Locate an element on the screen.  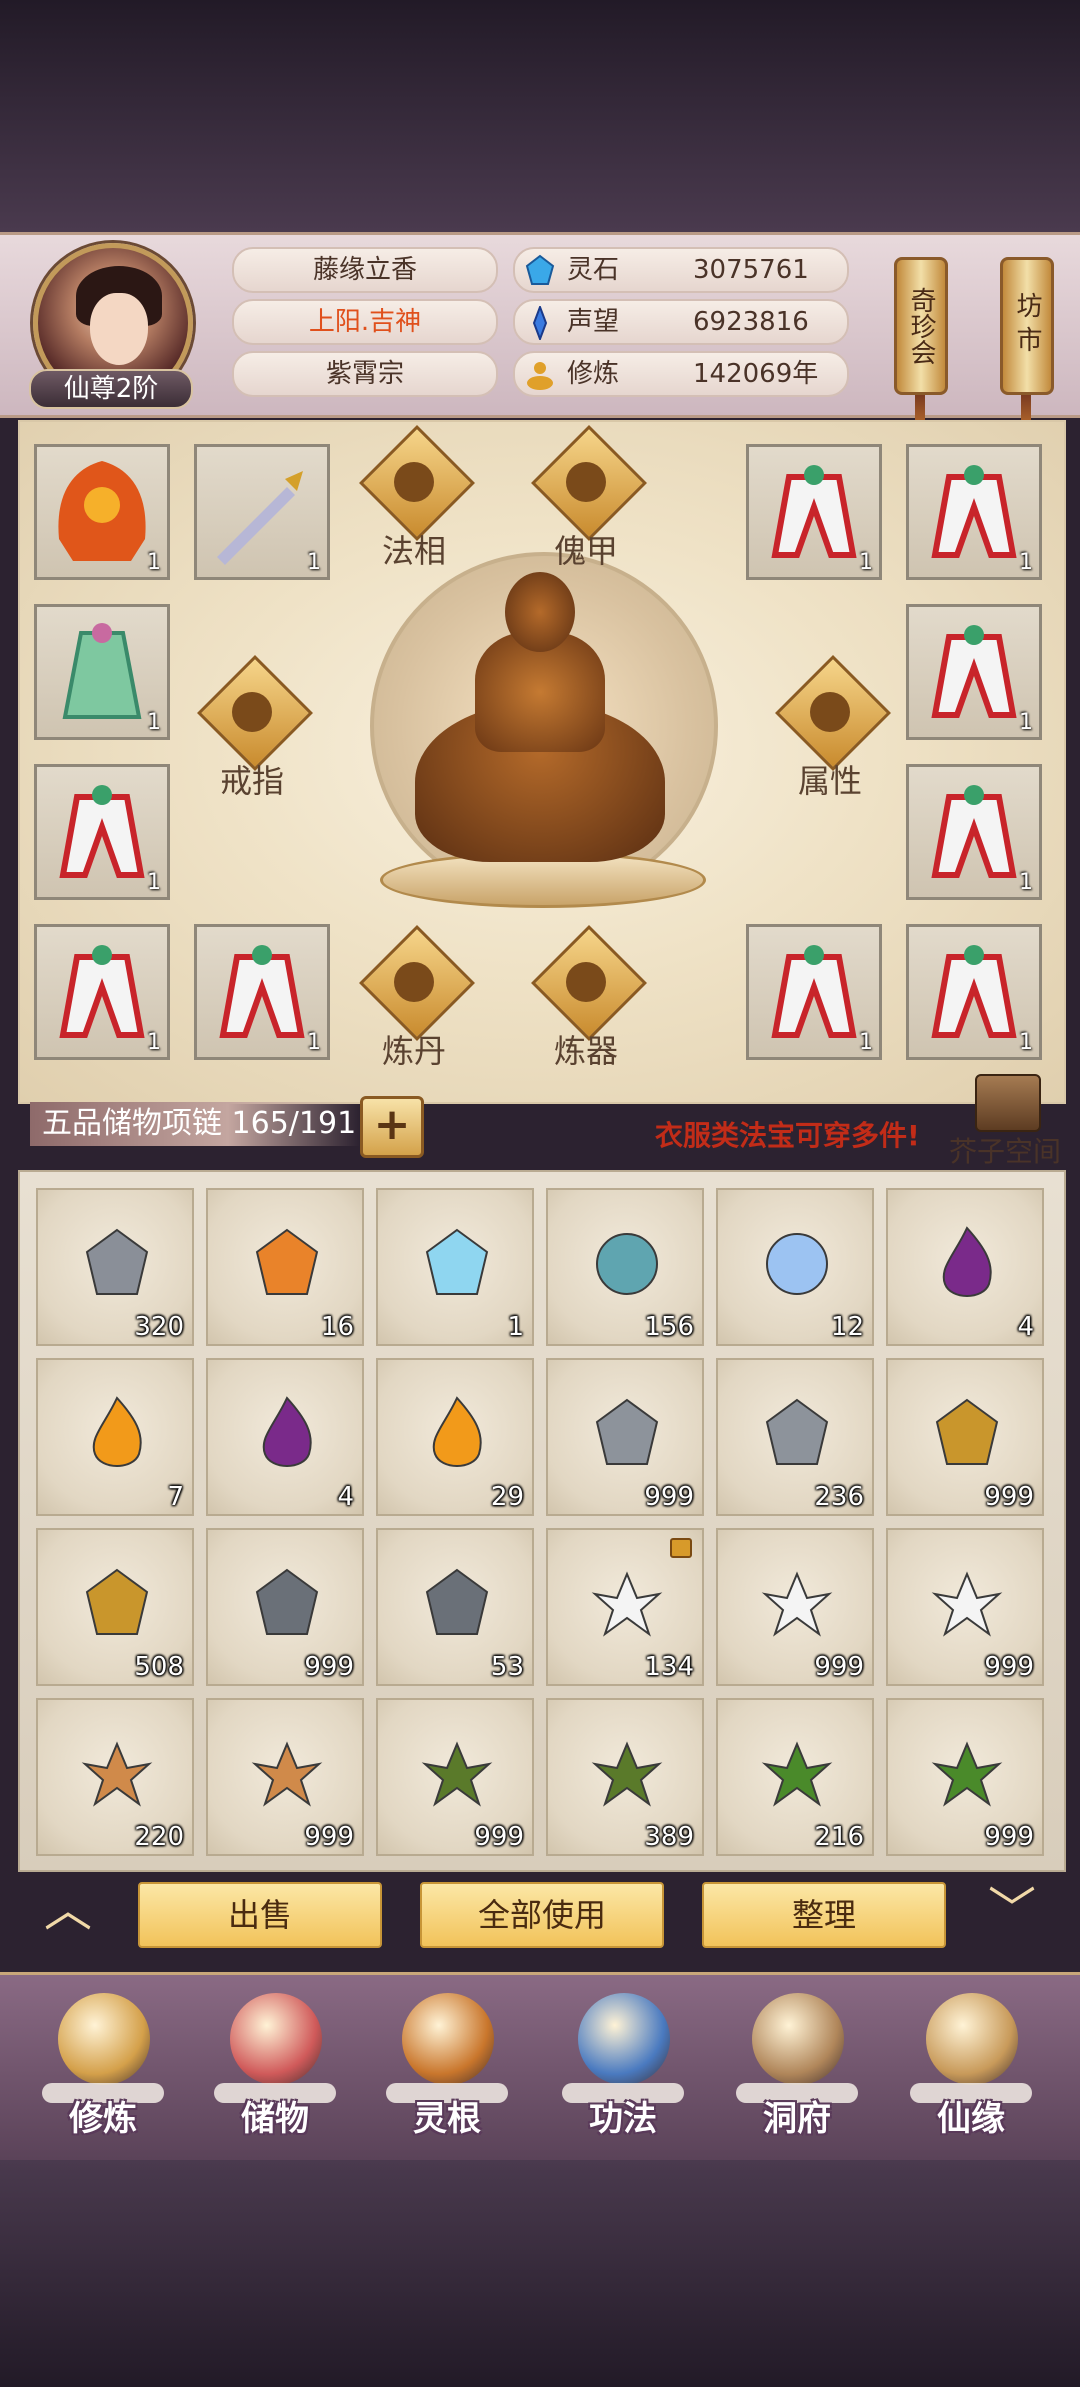
inventory-slot: 320 is located at coordinates (115, 1267).